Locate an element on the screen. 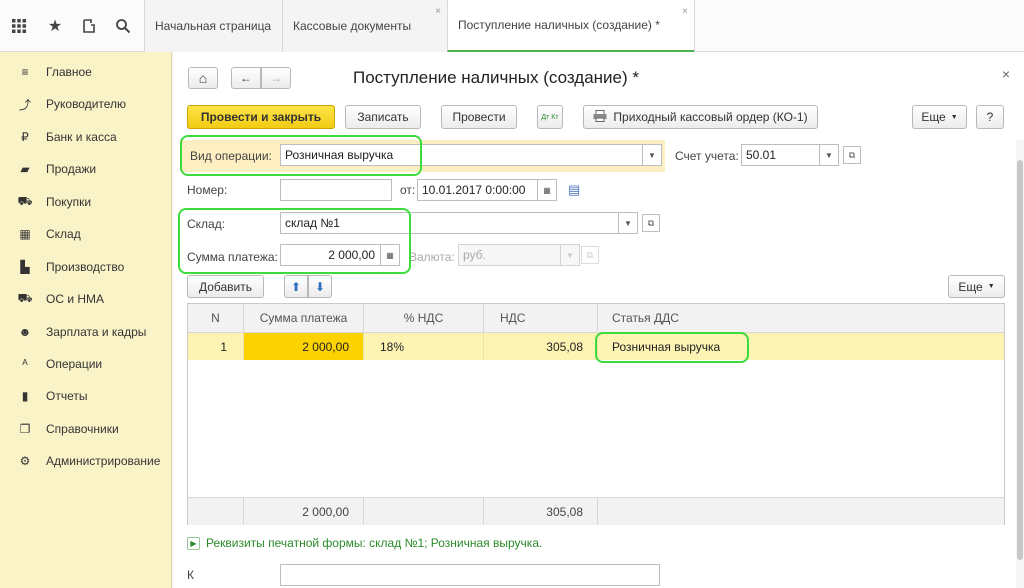 The height and width of the screenshot is (588, 1024). column-header: N is located at coordinates (216, 318).